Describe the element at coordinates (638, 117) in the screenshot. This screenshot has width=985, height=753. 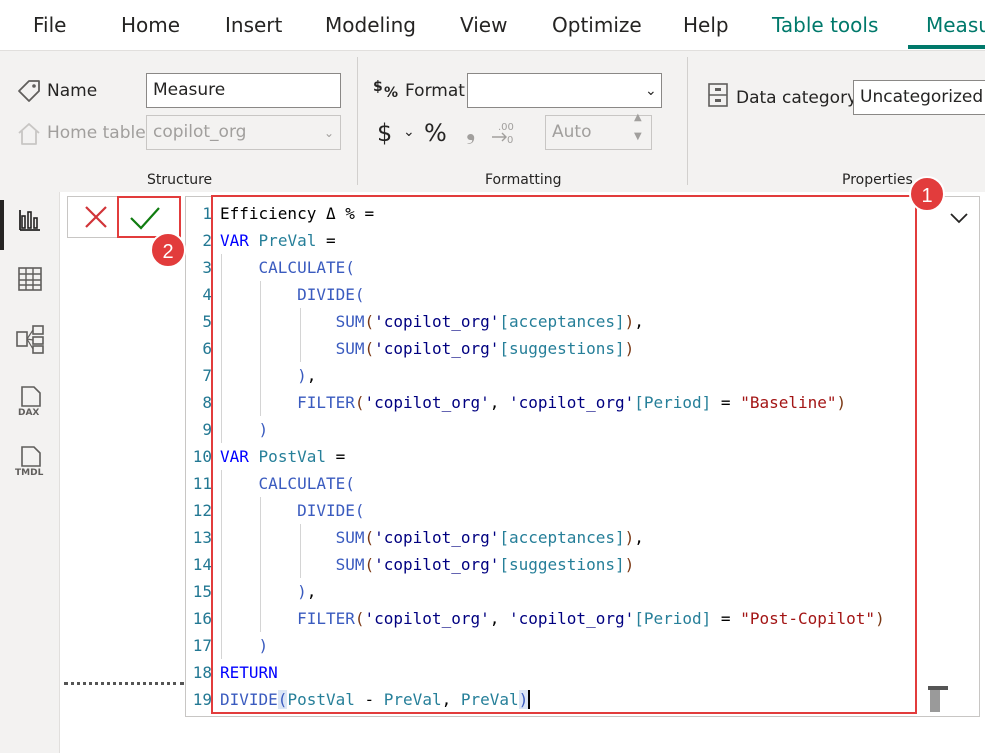
I see `increment-icon: ▲` at that location.